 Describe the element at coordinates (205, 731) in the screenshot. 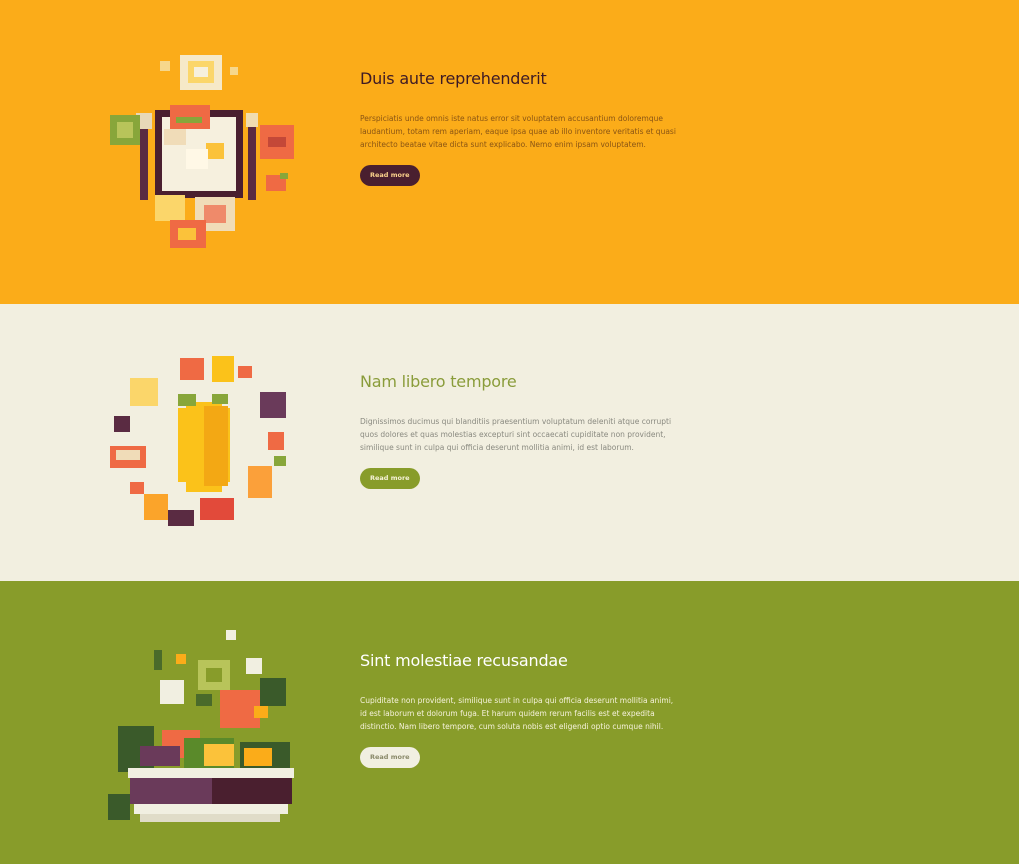

I see `salad-bowl-icon` at that location.